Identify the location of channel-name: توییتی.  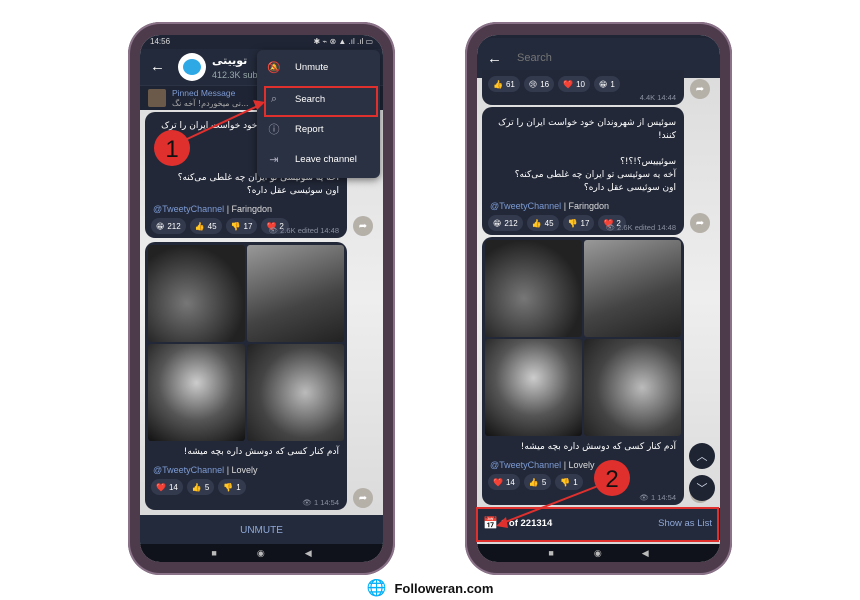
(229, 60).